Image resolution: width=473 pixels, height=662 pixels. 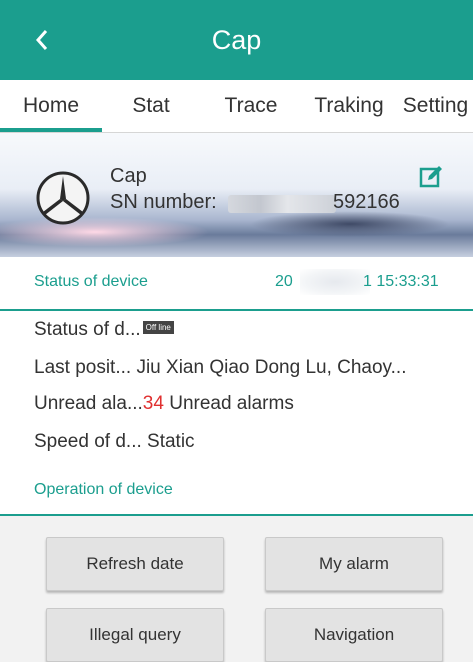 I want to click on tab-home: Home, so click(x=51, y=106).